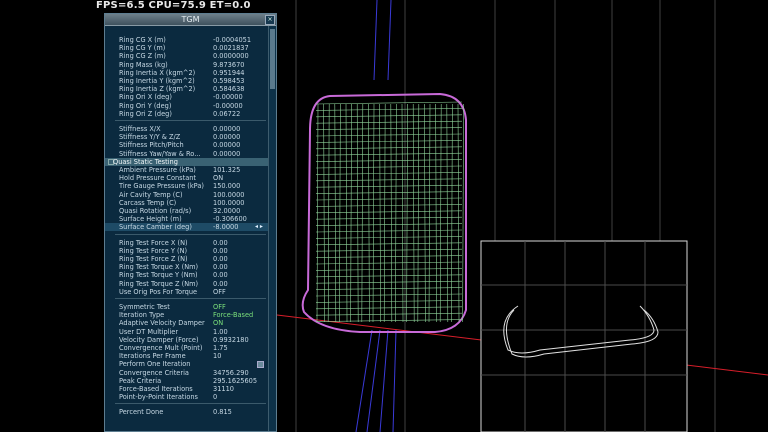 The height and width of the screenshot is (432, 768). Describe the element at coordinates (186, 170) in the screenshot. I see `property-row: Ambient Pressure (kPa) 101.325` at that location.